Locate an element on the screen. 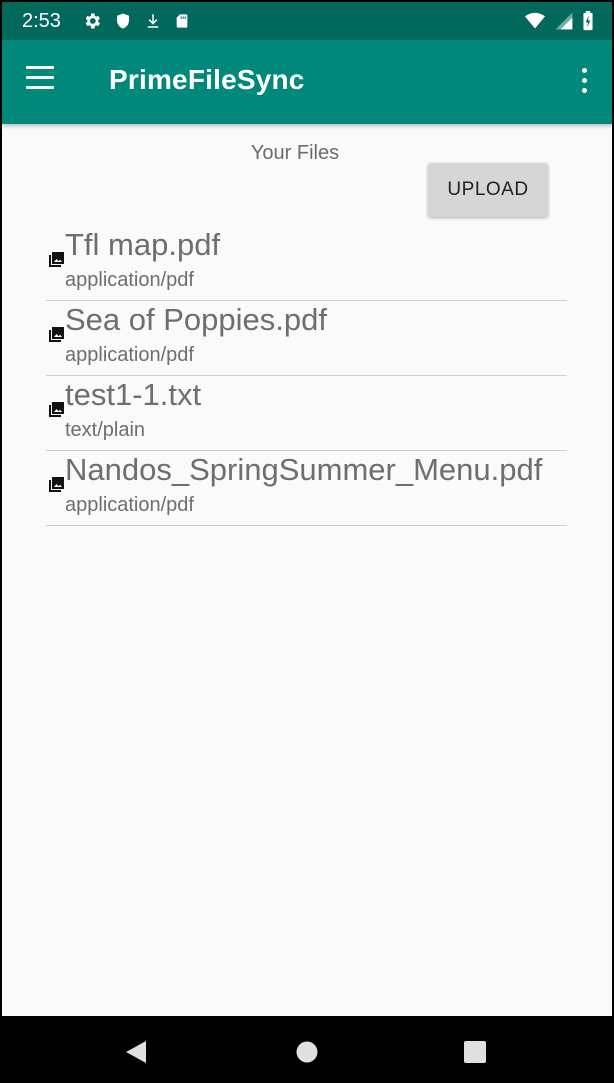  shield-icon is located at coordinates (123, 23).